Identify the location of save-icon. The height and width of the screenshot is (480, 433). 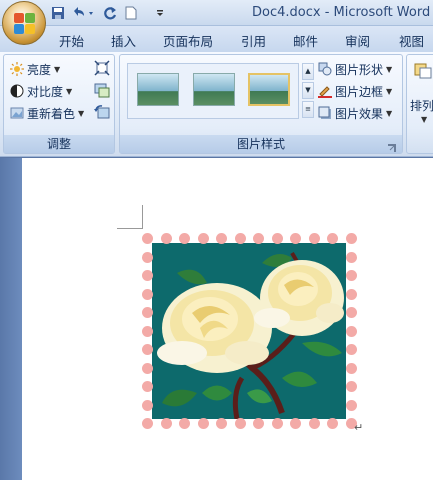
(58, 13).